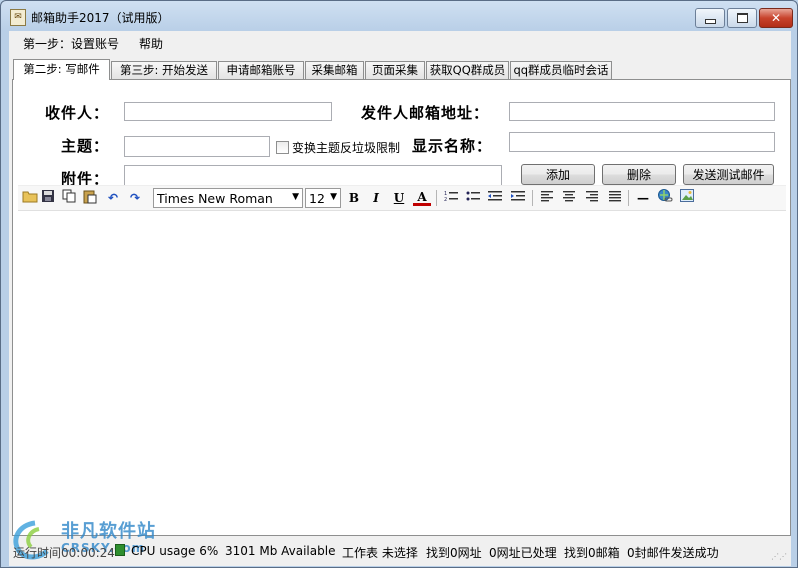 Image resolution: width=798 pixels, height=568 pixels. I want to click on menu-setup-account: 第一步：设置账号, so click(71, 43).